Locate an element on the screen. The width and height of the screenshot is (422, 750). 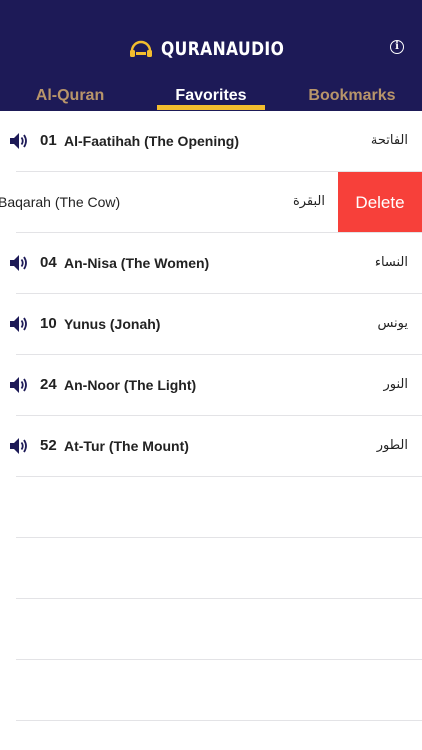
surah-number: 04 is located at coordinates (48, 262).